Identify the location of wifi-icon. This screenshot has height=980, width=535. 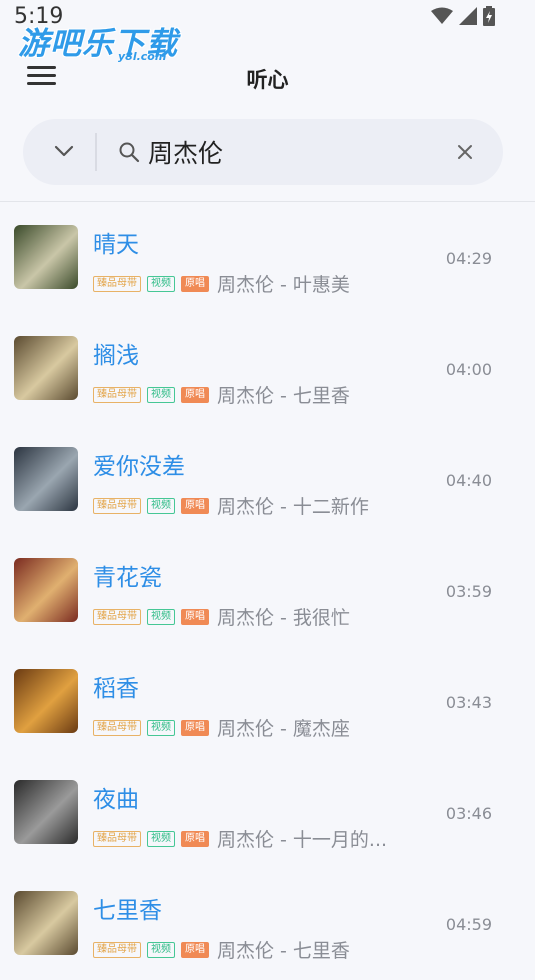
(442, 15).